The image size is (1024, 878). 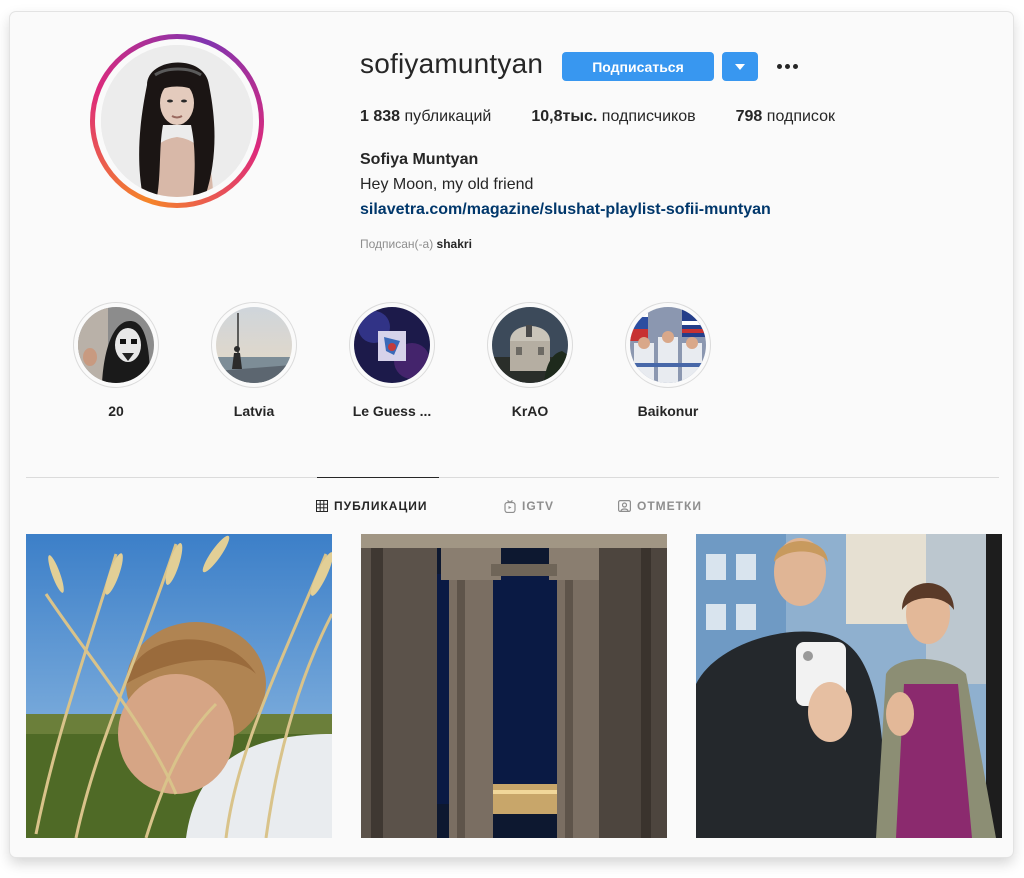 What do you see at coordinates (371, 506) in the screenshot?
I see `tab-posts: ПУБЛИКАЦИИ` at bounding box center [371, 506].